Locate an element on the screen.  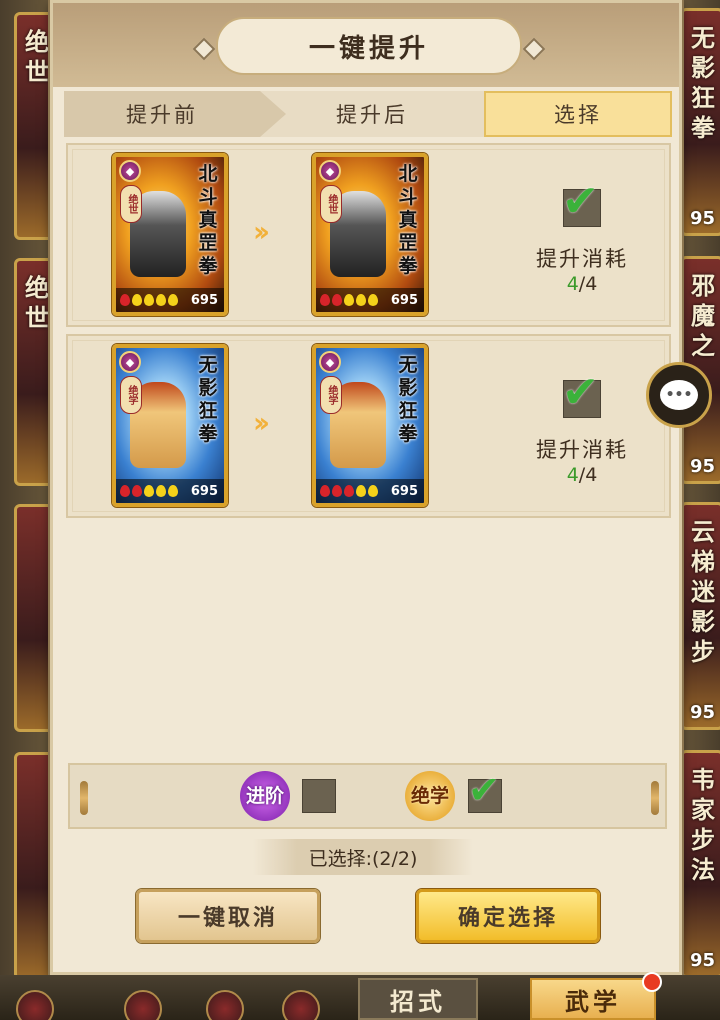
skill-card-before: ◆ 绝世 北斗真罡拳 695 is located at coordinates (170, 234).